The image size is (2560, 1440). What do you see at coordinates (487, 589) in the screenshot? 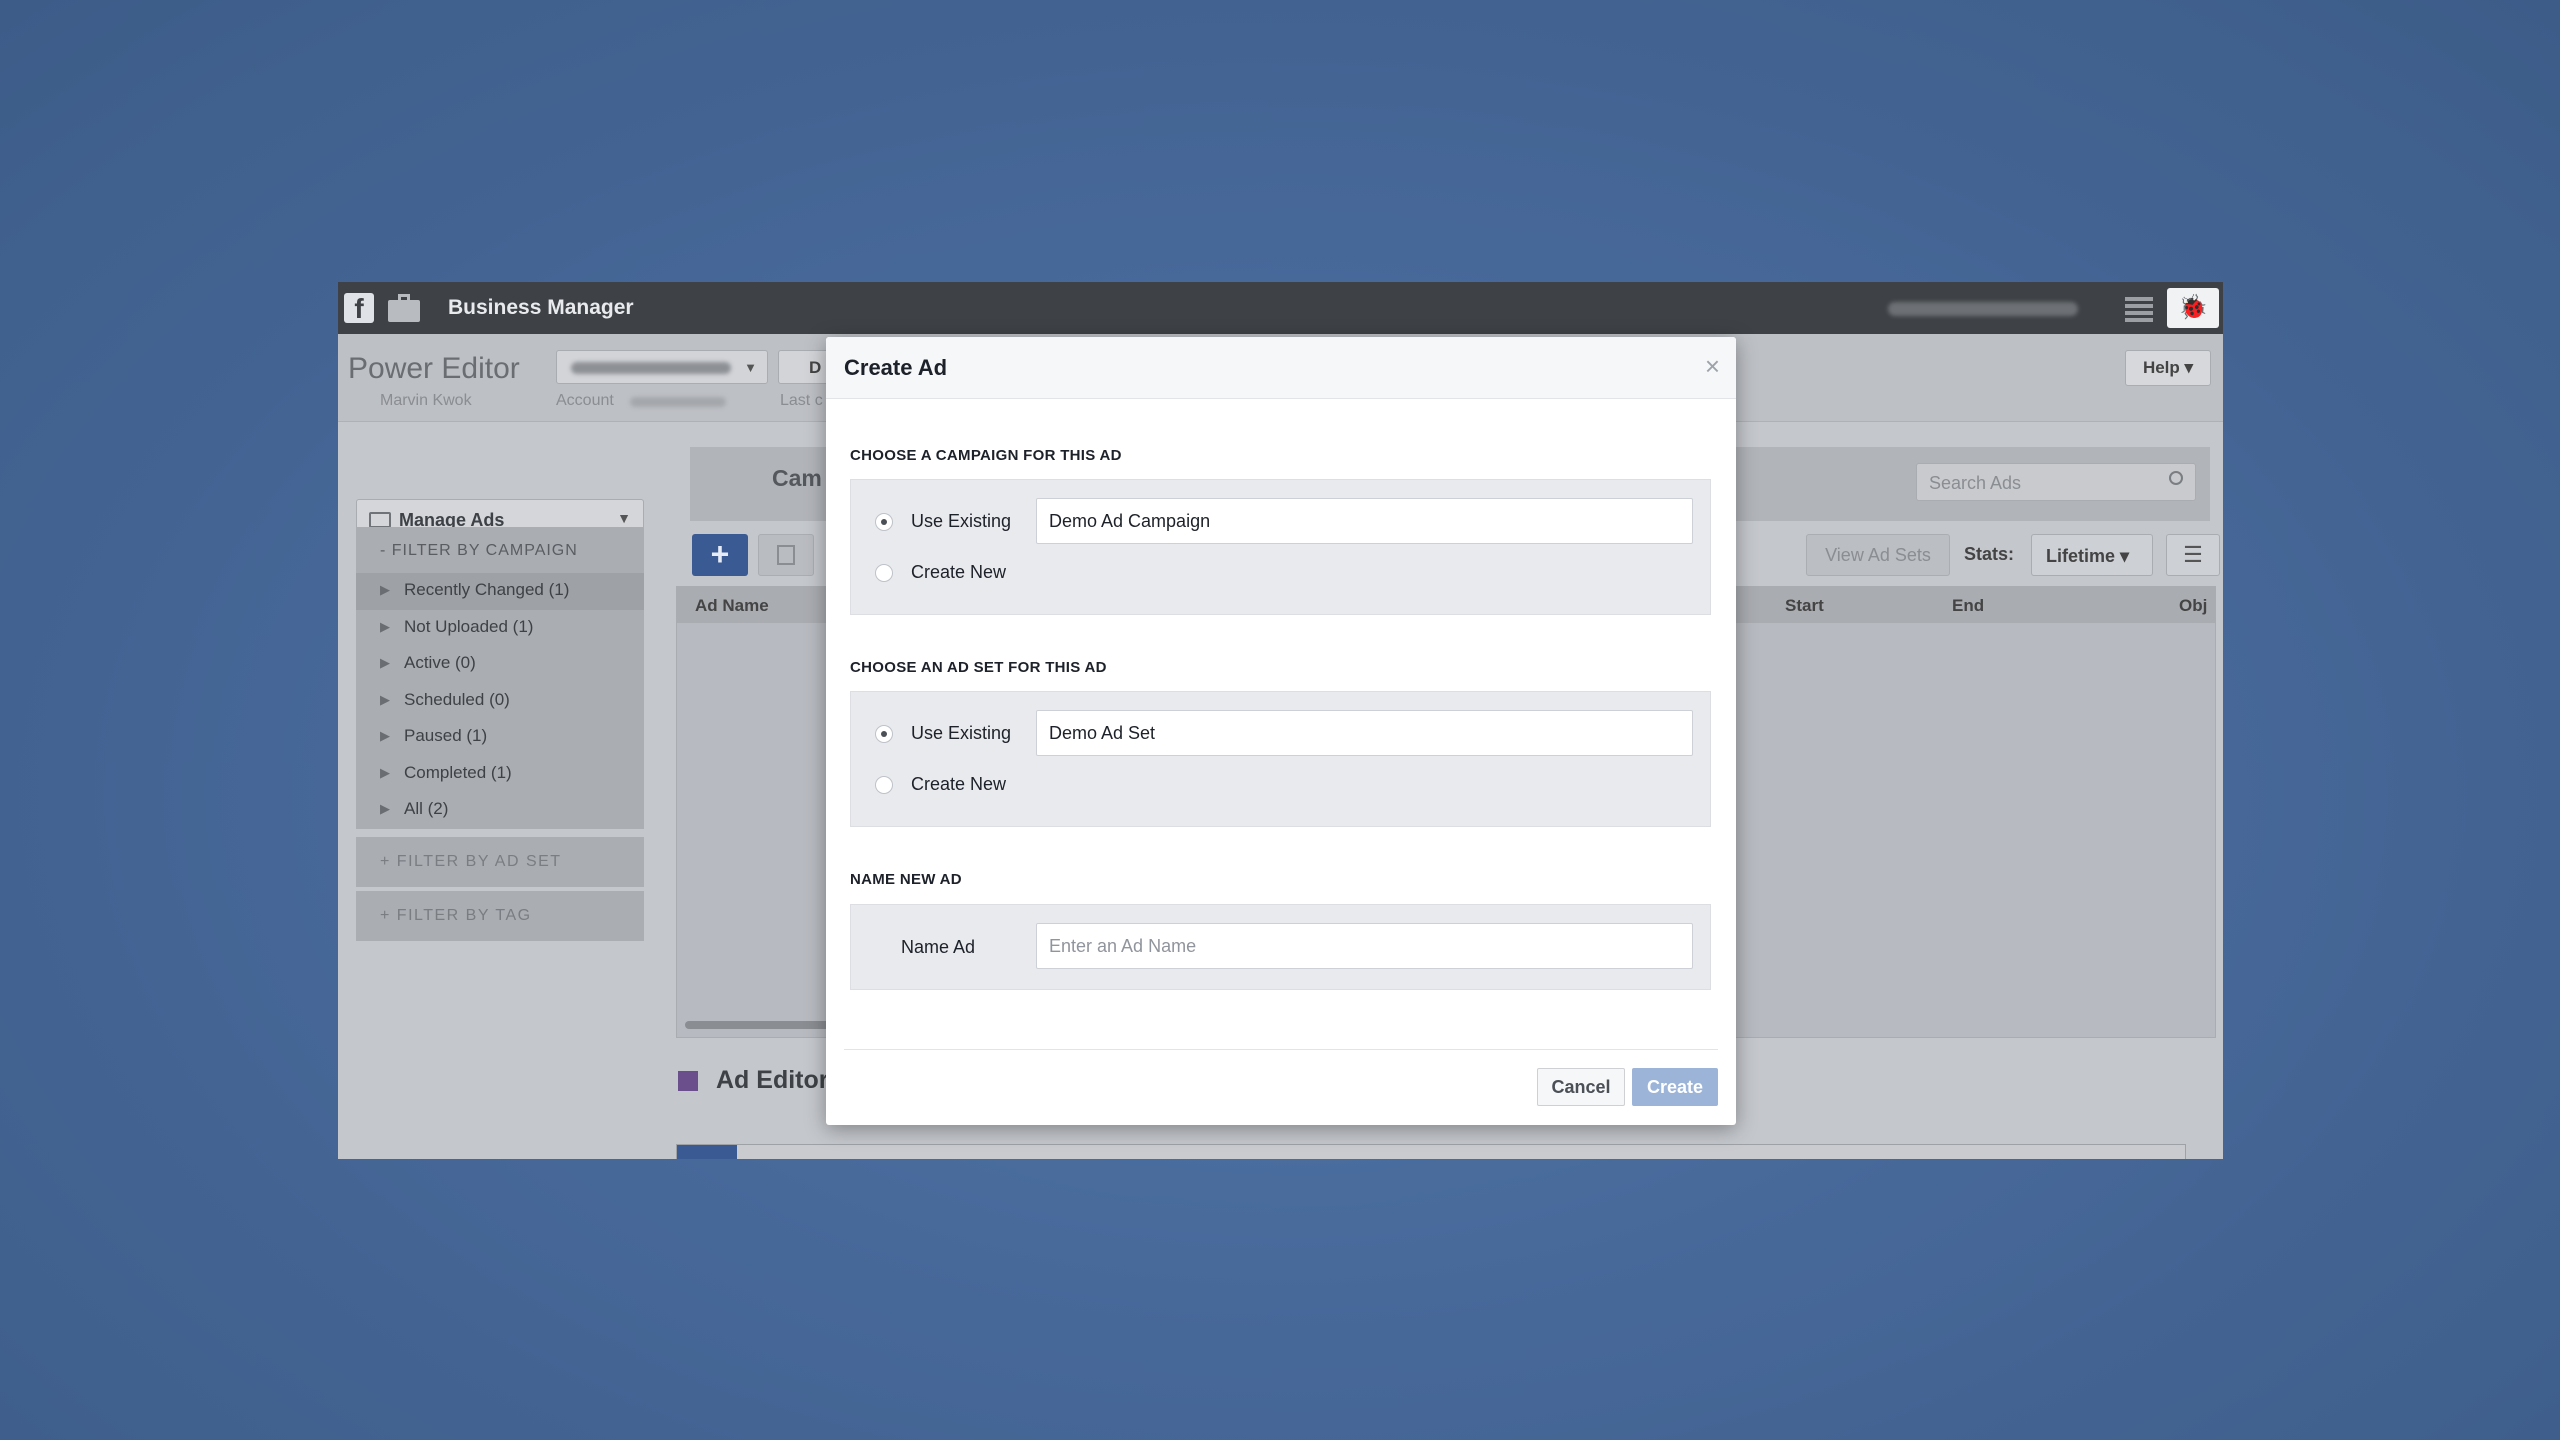
I see `filter-item-label: Recently Changed (1)` at bounding box center [487, 589].